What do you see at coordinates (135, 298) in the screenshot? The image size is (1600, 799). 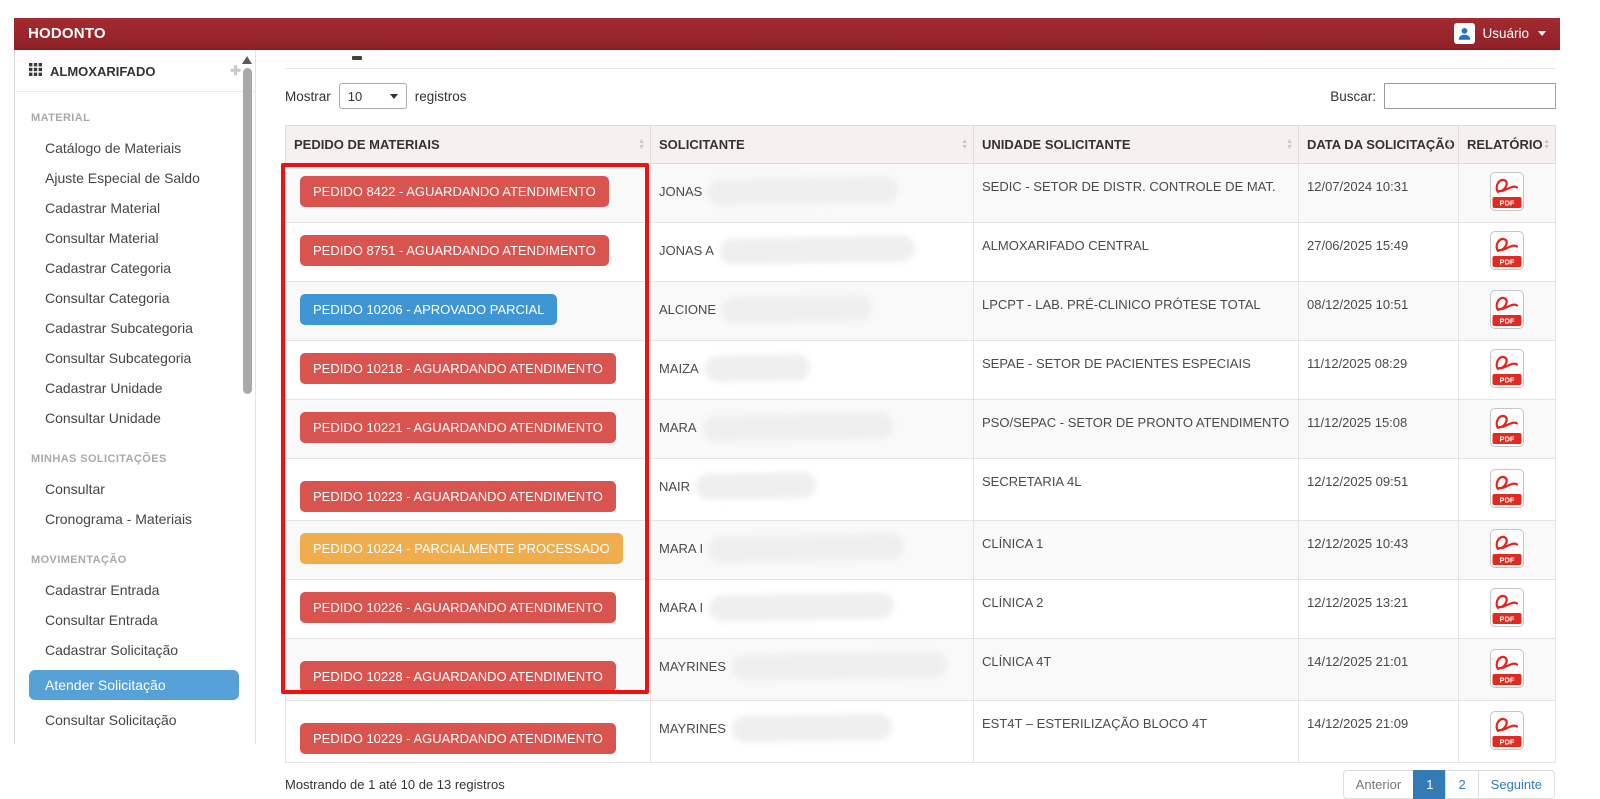 I see `sidebar-item-consultar-categoria: Consultar Categoria` at bounding box center [135, 298].